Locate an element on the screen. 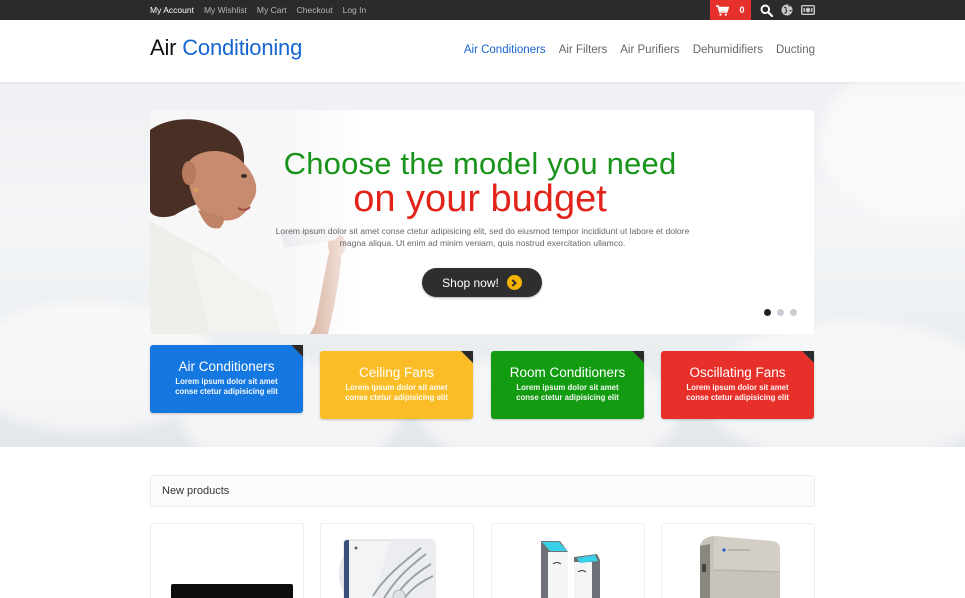 The width and height of the screenshot is (965, 598). product-image-white-exhaust-fan is located at coordinates (387, 568).